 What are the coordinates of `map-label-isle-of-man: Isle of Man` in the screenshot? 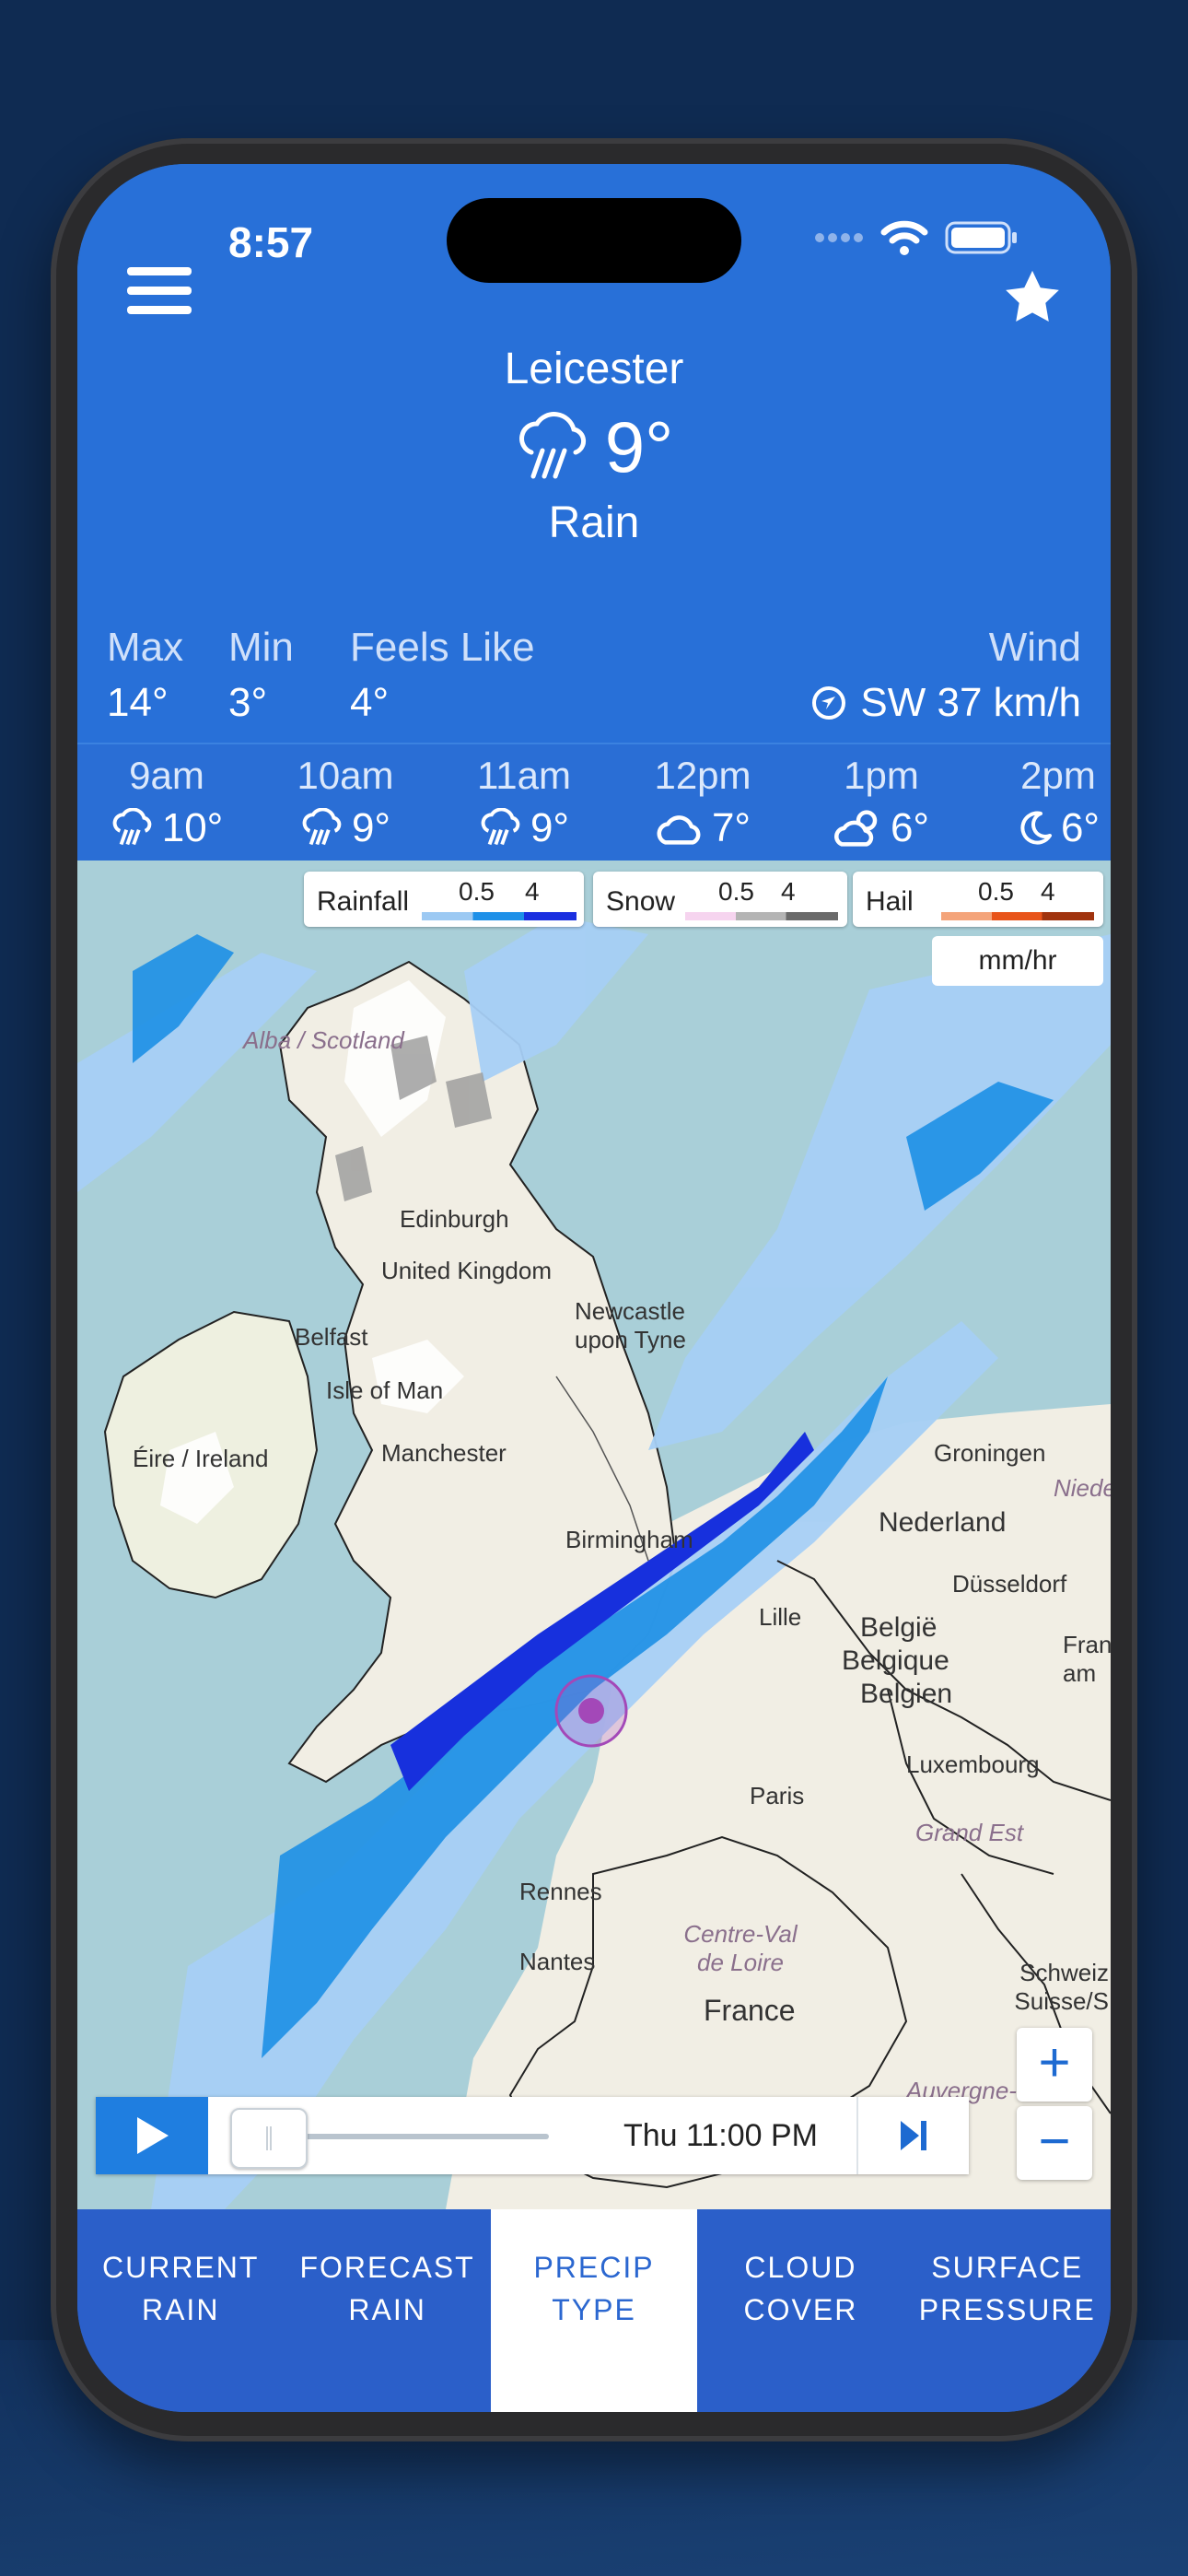 It's located at (385, 1390).